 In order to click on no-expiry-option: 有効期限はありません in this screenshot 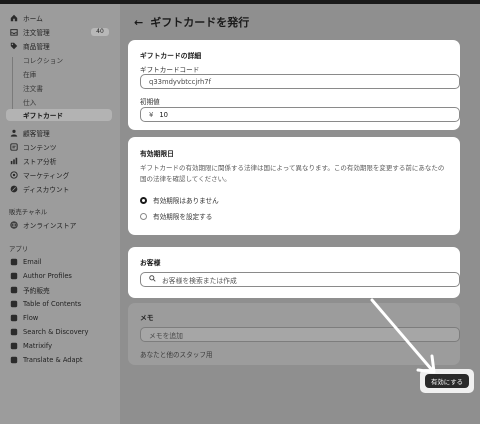, I will do `click(179, 200)`.